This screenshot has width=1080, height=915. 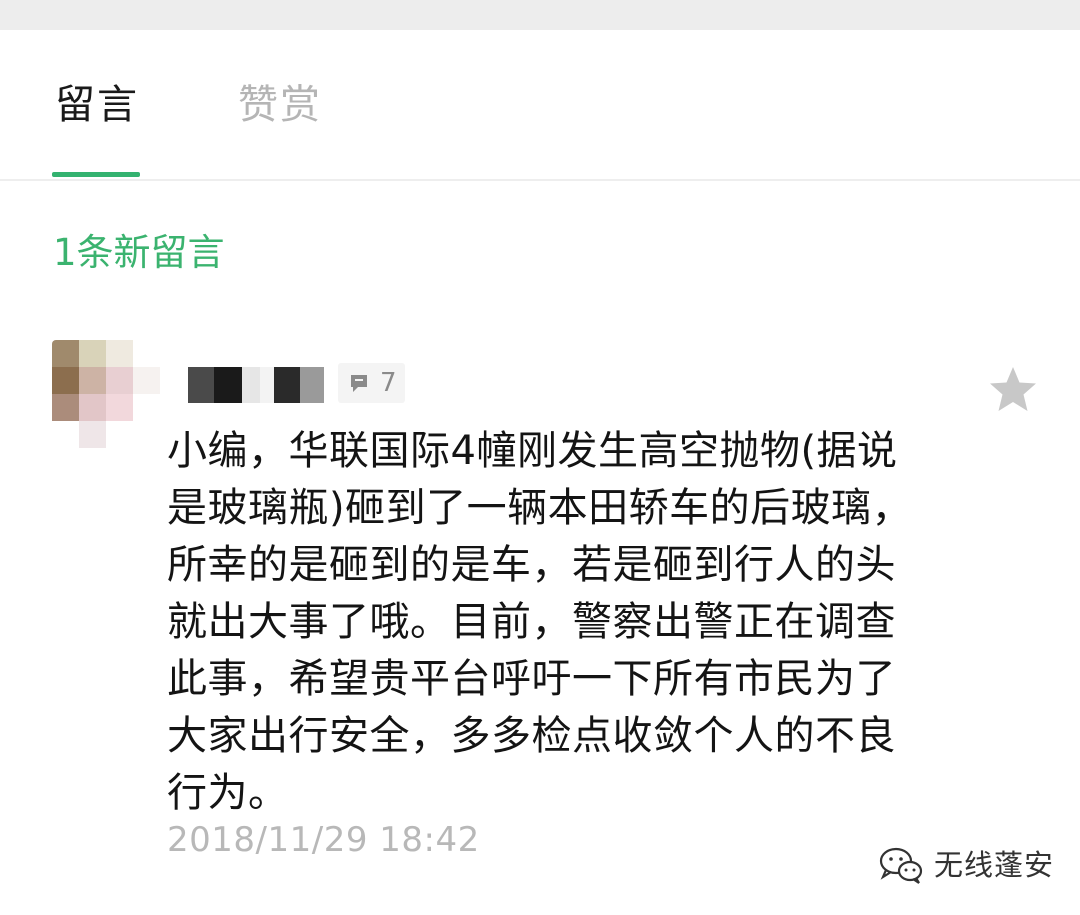 I want to click on comment-timestamp: 2018/11/29 18:42, so click(x=323, y=840).